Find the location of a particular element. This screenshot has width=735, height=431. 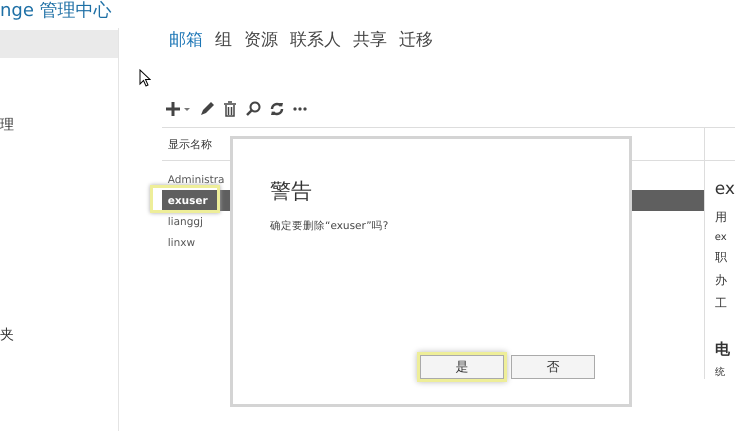

nav-tab: 组 is located at coordinates (223, 39).